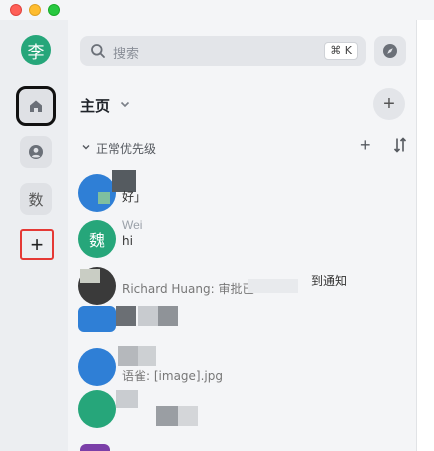 Image resolution: width=434 pixels, height=451 pixels. I want to click on rail-item-data: 数, so click(36, 199).